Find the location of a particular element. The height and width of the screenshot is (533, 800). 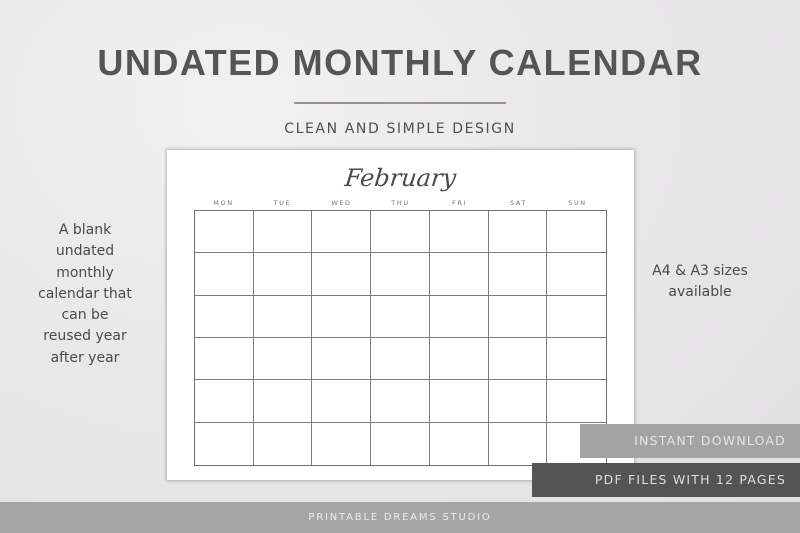

description-line: after year is located at coordinates (85, 357).